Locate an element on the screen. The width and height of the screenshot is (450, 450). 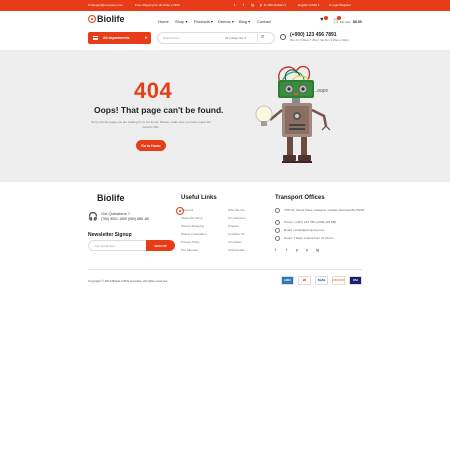
error-code: 404 is located at coordinates (153, 90).